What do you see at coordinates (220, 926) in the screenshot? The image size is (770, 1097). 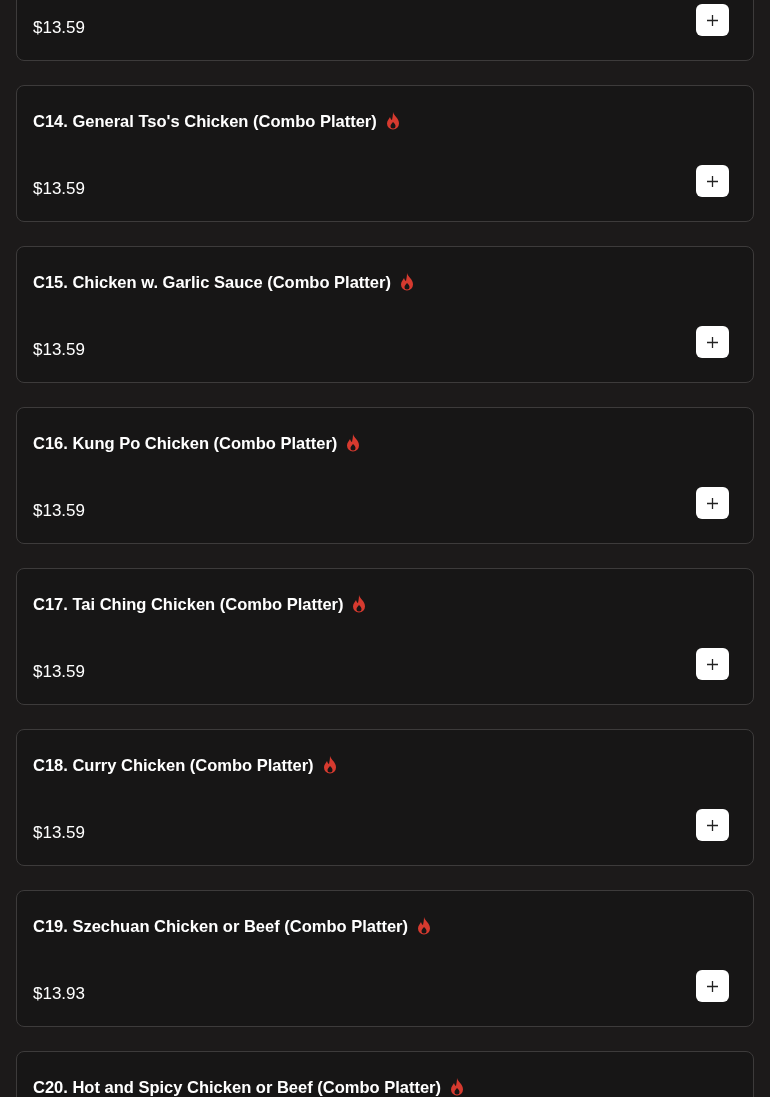 I see `item-title: C19. Szechuan Chicken or Beef (Combo Platter)` at bounding box center [220, 926].